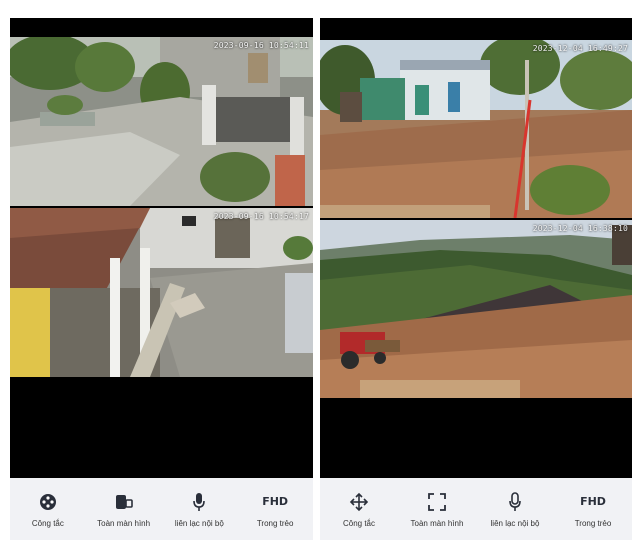 The image size is (642, 556). What do you see at coordinates (437, 502) in the screenshot?
I see `fullscreen-corners-icon` at bounding box center [437, 502].